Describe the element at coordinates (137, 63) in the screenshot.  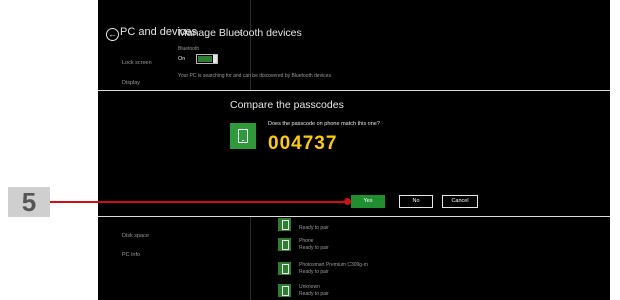
I see `nav-item-lock-screen: Lock screen` at that location.